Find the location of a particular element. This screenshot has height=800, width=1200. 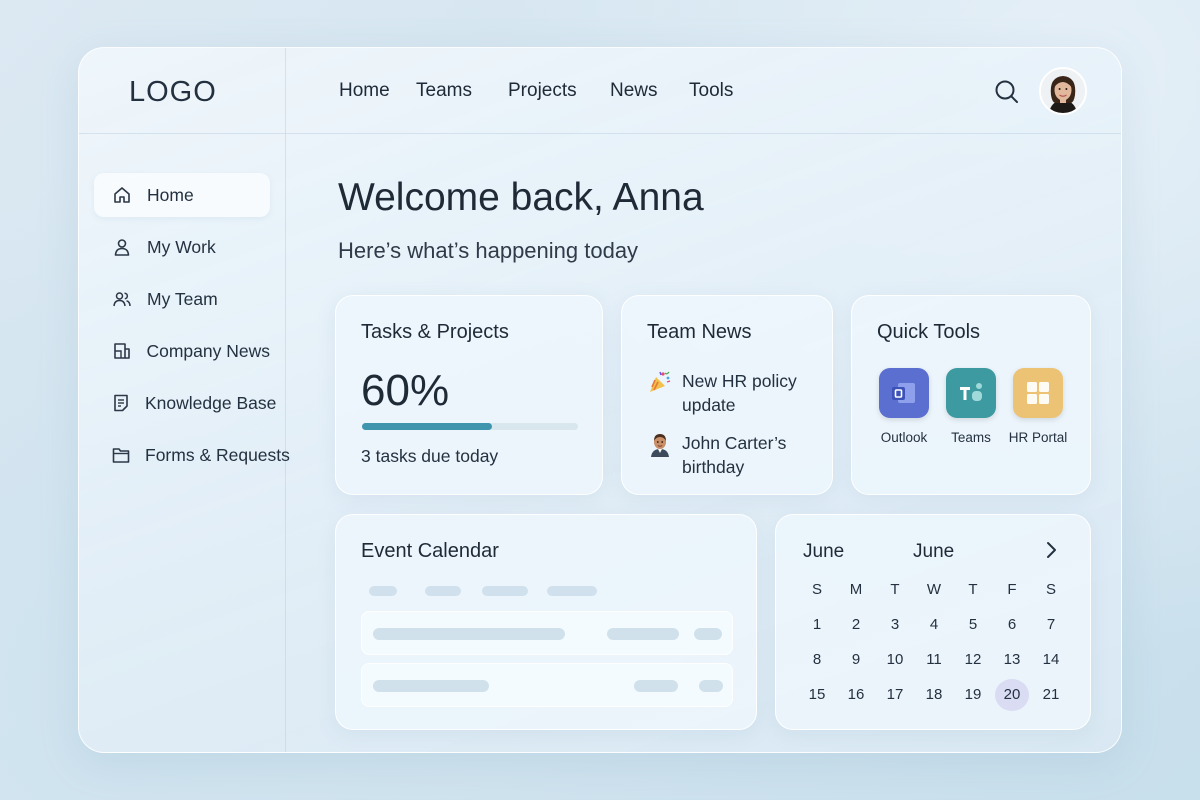

calendar-weekday: W is located at coordinates (934, 589).